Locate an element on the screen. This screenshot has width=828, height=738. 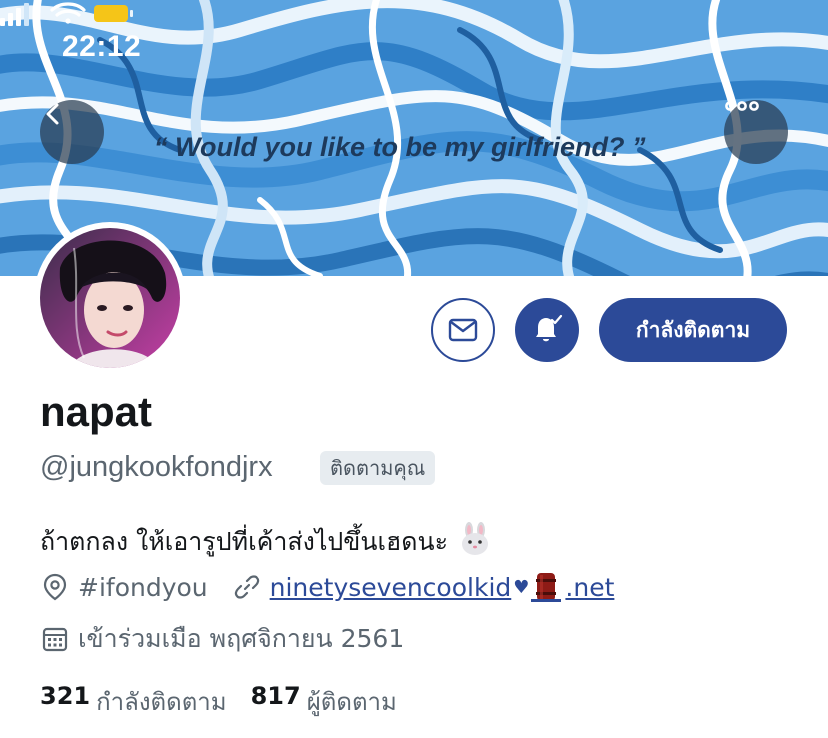
status-time: 22:12 is located at coordinates (102, 46).